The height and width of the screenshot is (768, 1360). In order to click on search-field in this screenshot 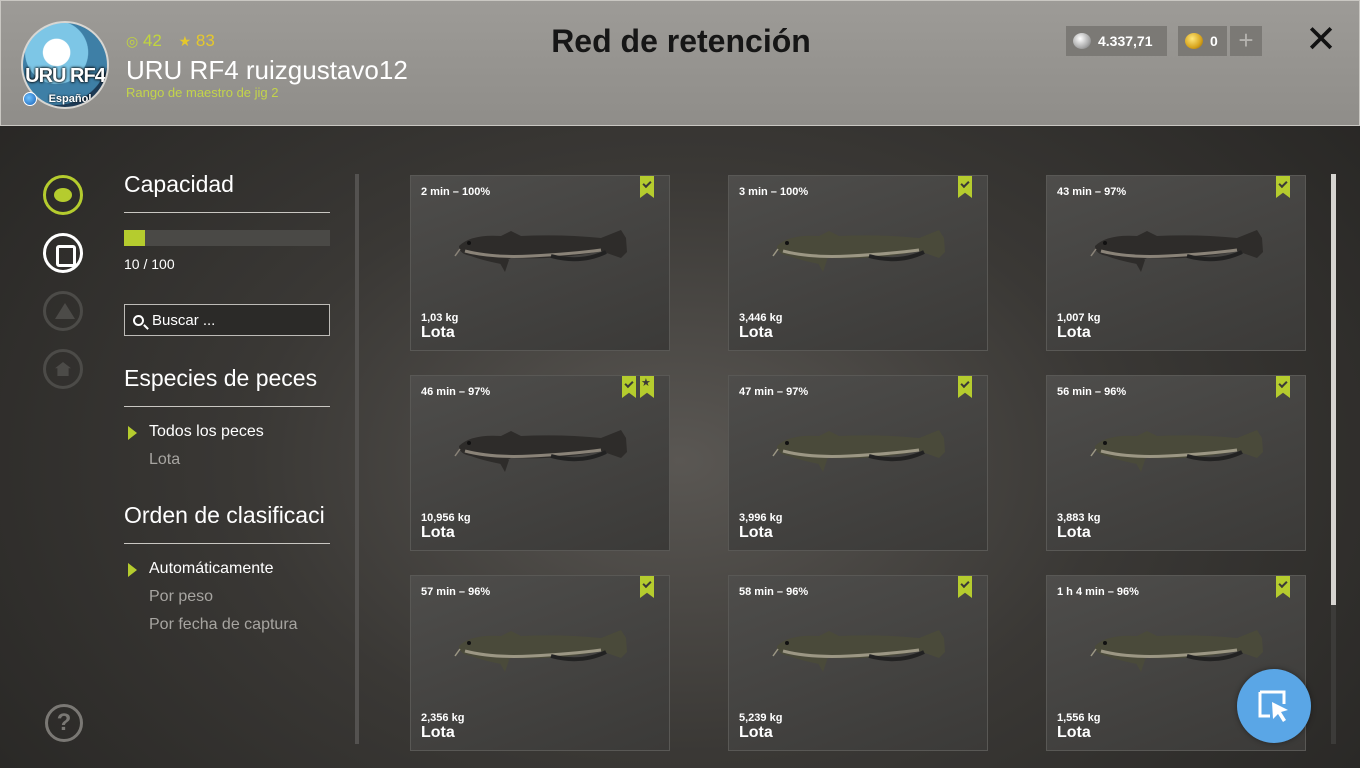, I will do `click(227, 320)`.